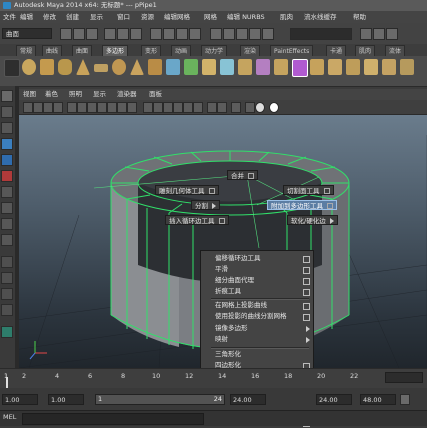  What do you see at coordinates (353, 67) in the screenshot?
I see `append-polygon-icon` at bounding box center [353, 67].